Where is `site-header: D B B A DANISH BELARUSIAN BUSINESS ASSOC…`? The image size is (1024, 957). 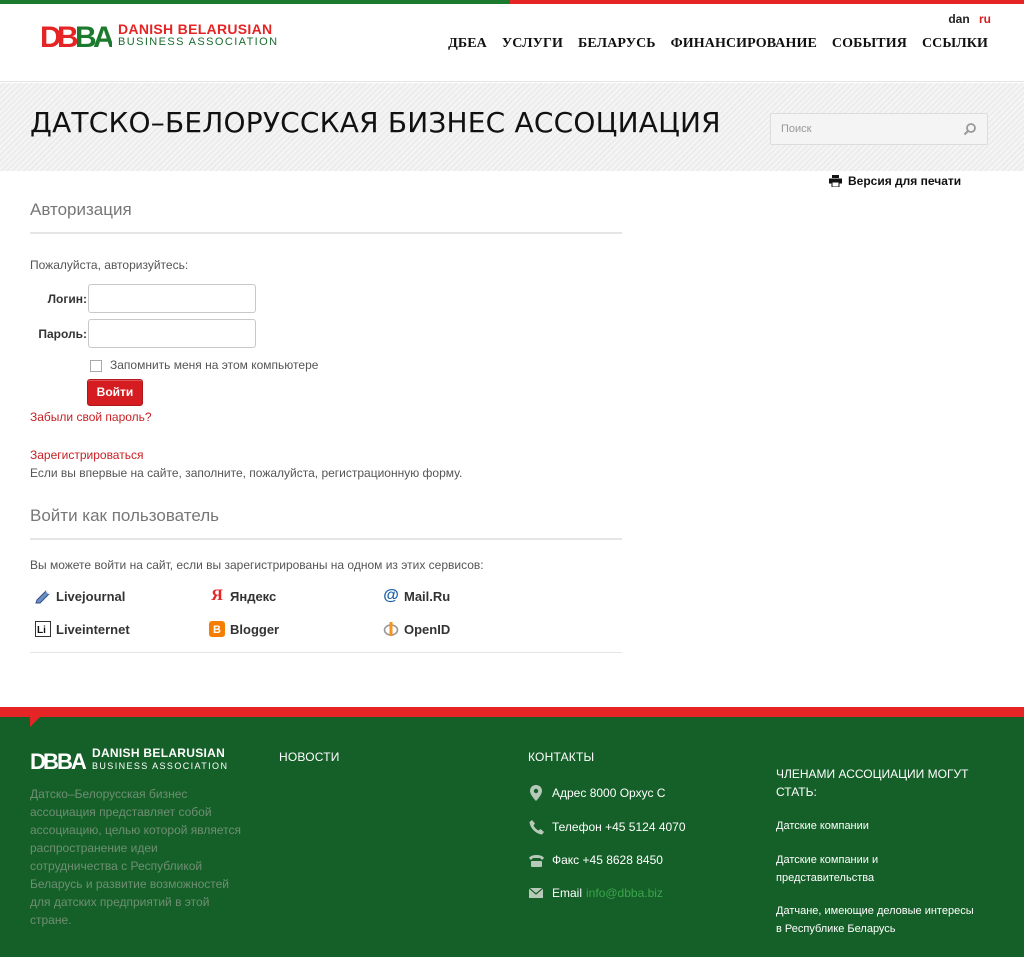
site-header: D B B A DANISH BELARUSIAN BUSINESS ASSOC… is located at coordinates (512, 43).